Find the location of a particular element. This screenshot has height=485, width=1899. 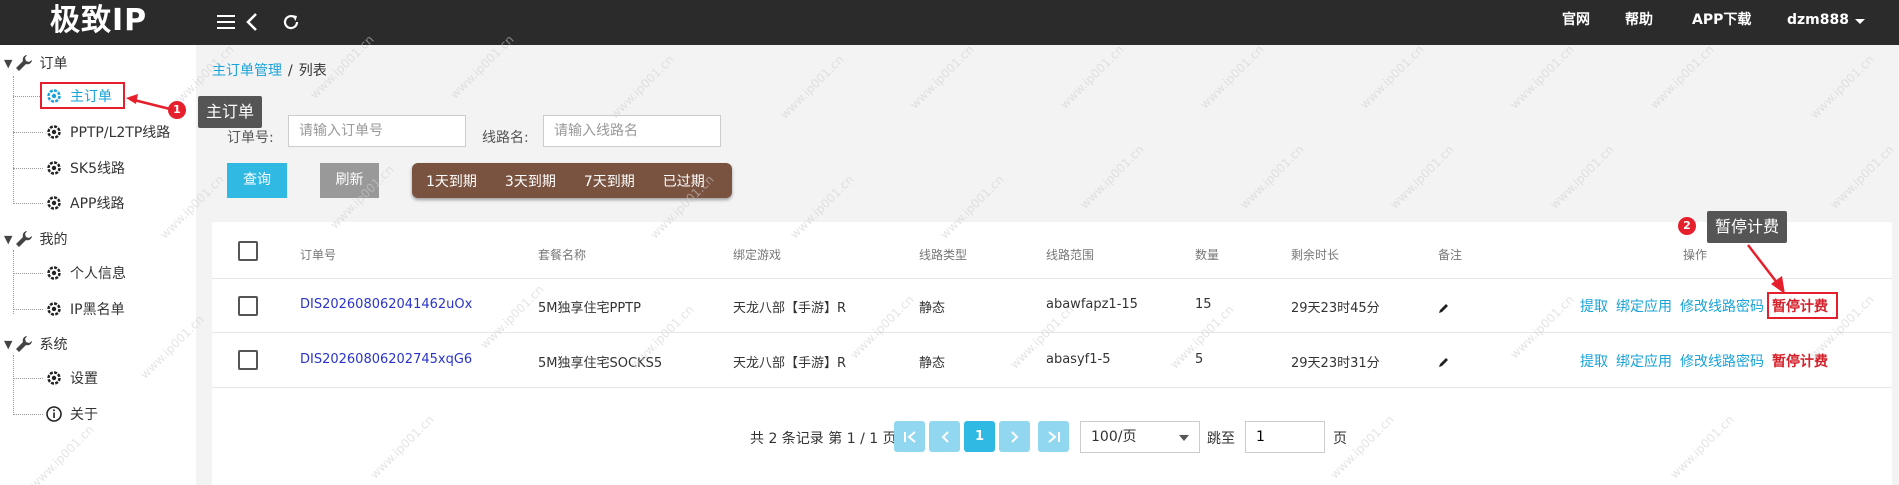

order-number-input is located at coordinates (377, 131).